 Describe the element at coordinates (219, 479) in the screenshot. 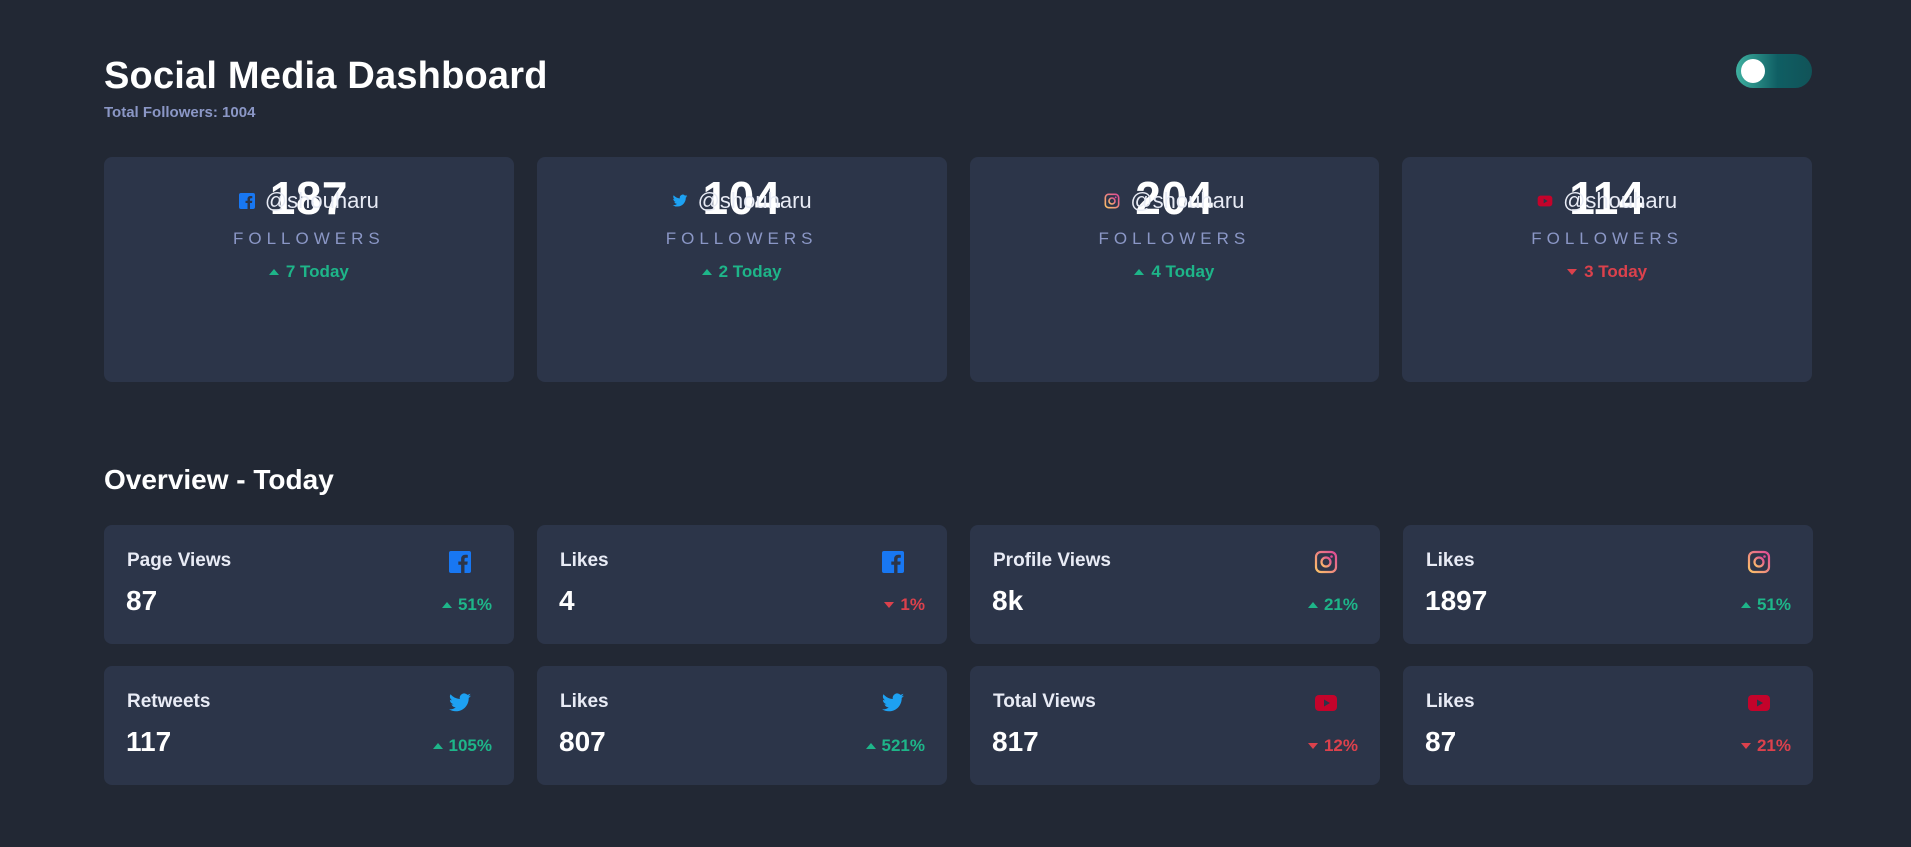

I see `overview-title: Overview - Today` at that location.